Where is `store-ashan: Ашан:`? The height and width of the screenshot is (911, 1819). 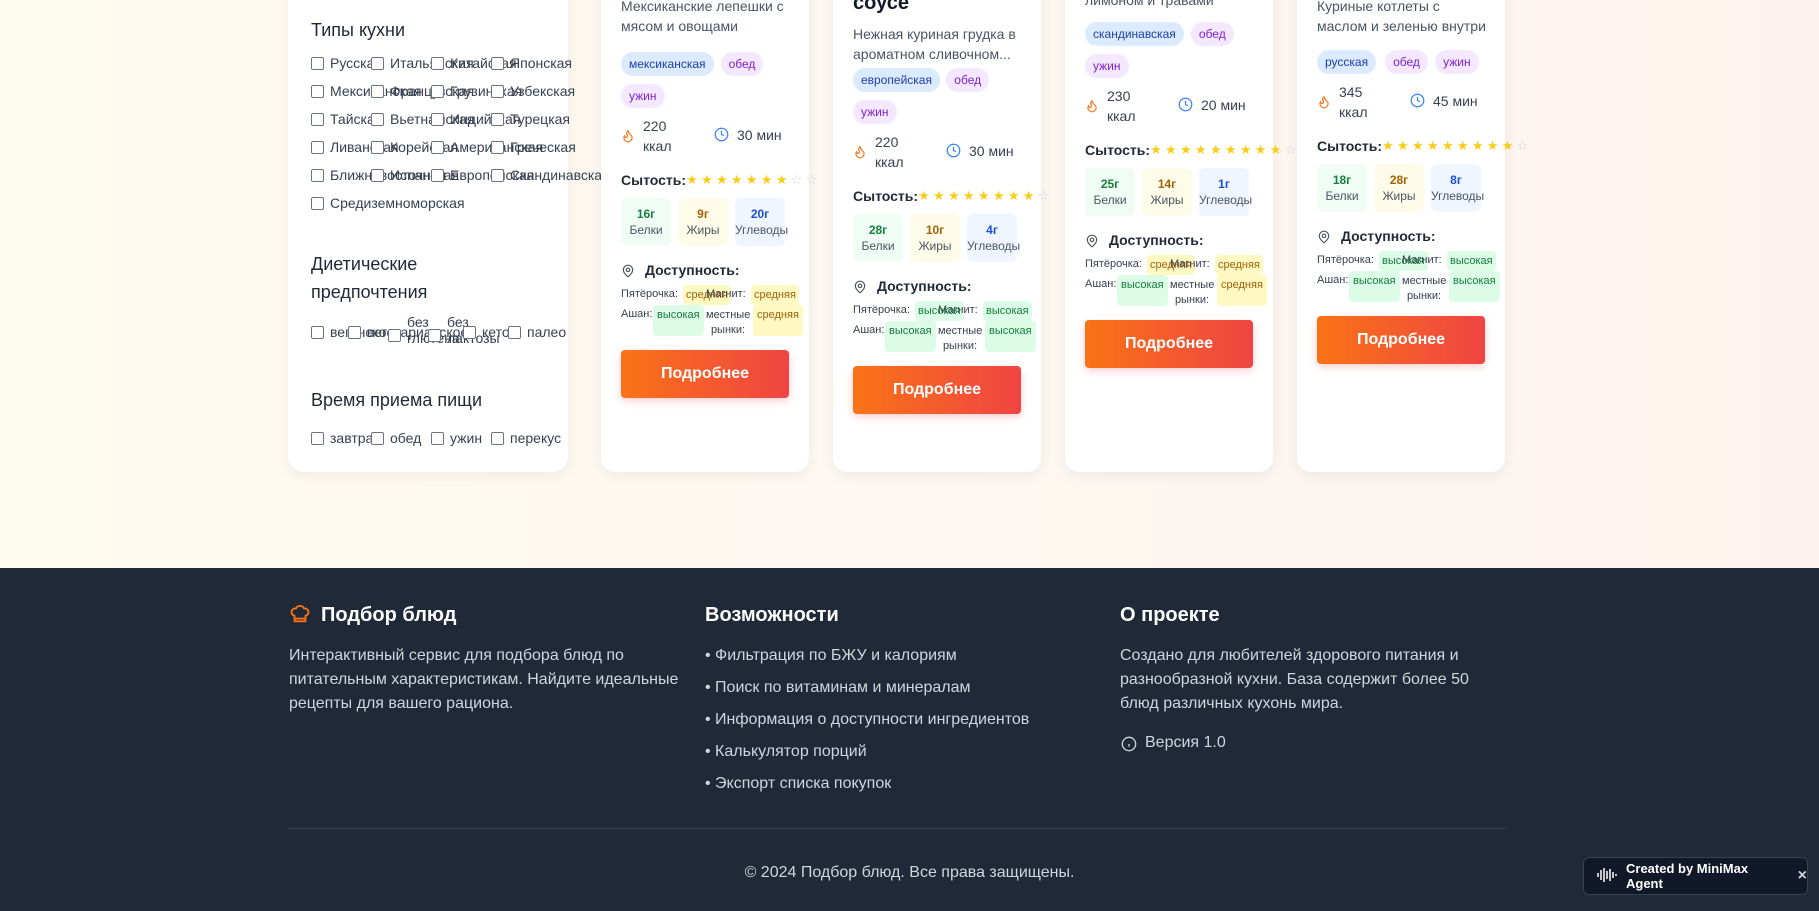
store-ashan: Ашан: is located at coordinates (1101, 284).